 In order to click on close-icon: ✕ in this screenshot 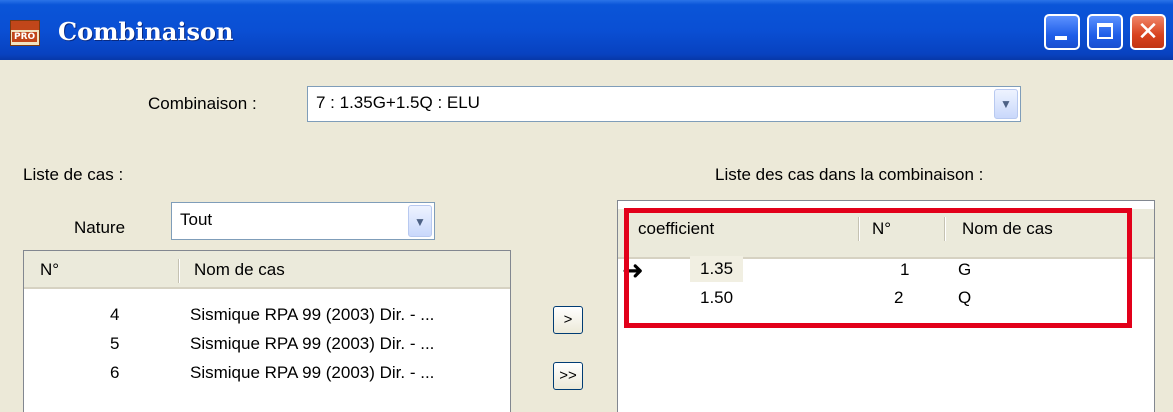, I will do `click(1148, 32)`.